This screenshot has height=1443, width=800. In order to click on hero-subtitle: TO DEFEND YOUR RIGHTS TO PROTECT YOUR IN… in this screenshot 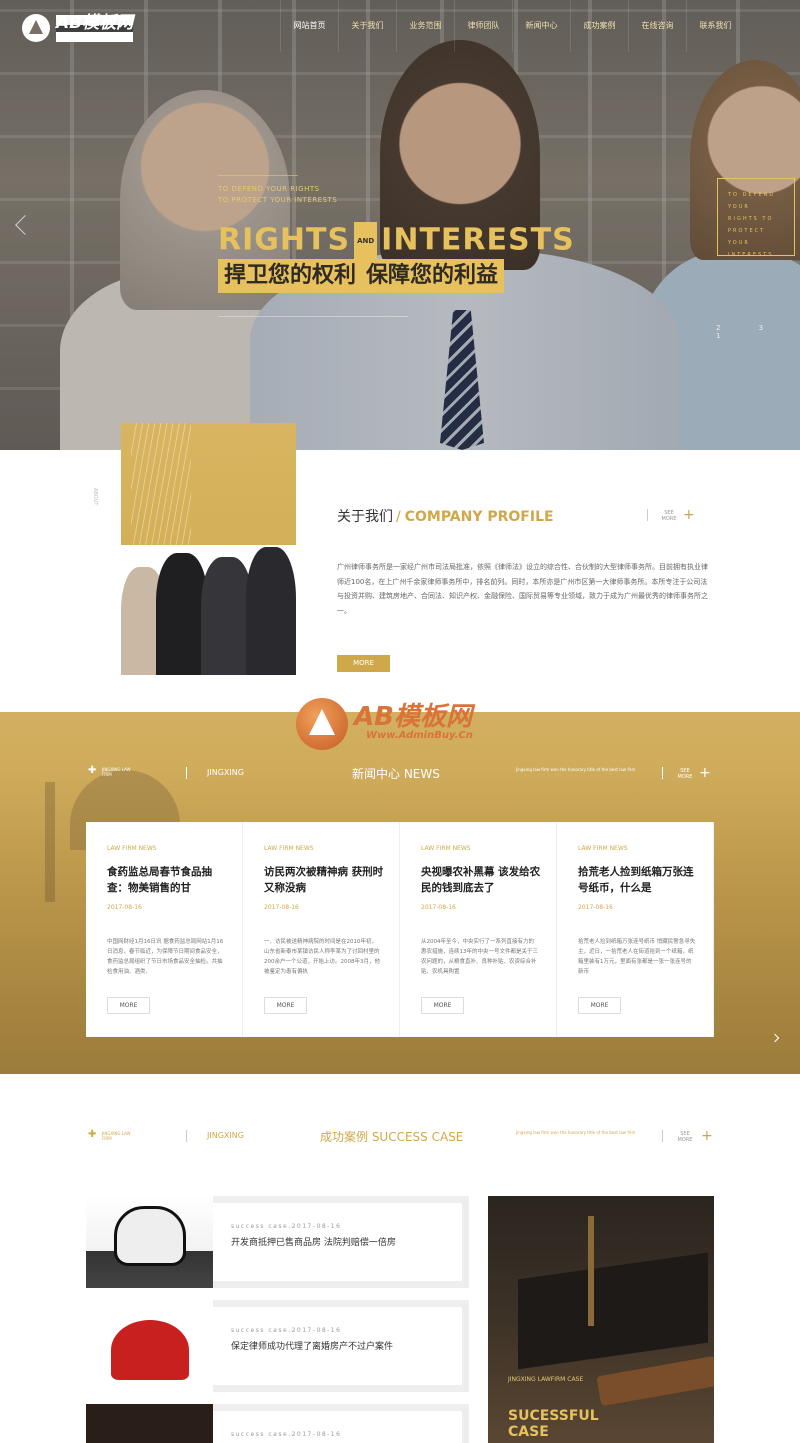, I will do `click(277, 195)`.